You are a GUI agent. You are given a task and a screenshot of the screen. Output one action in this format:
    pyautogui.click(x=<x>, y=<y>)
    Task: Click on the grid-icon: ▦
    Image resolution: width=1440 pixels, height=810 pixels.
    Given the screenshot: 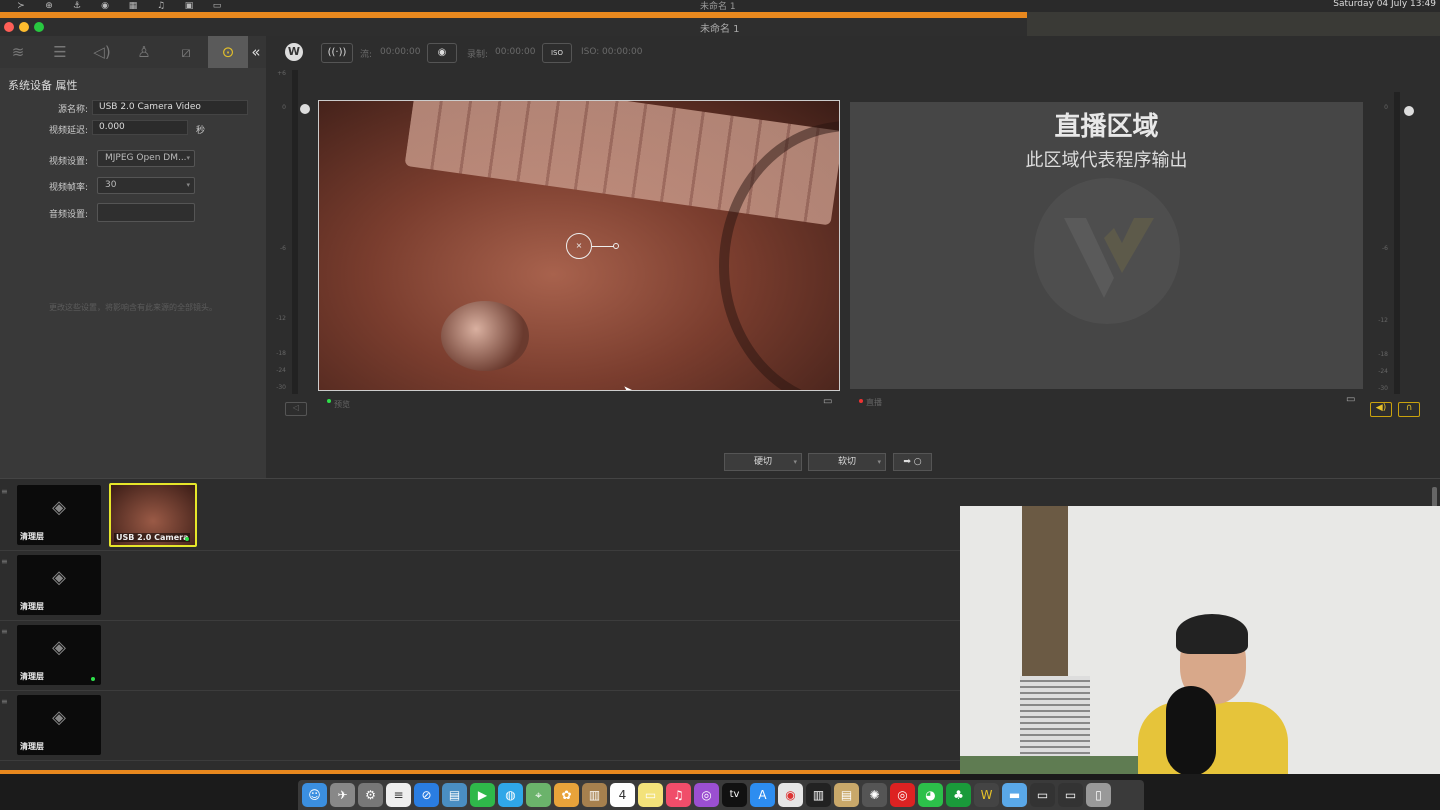 What is the action you would take?
    pyautogui.click(x=133, y=6)
    